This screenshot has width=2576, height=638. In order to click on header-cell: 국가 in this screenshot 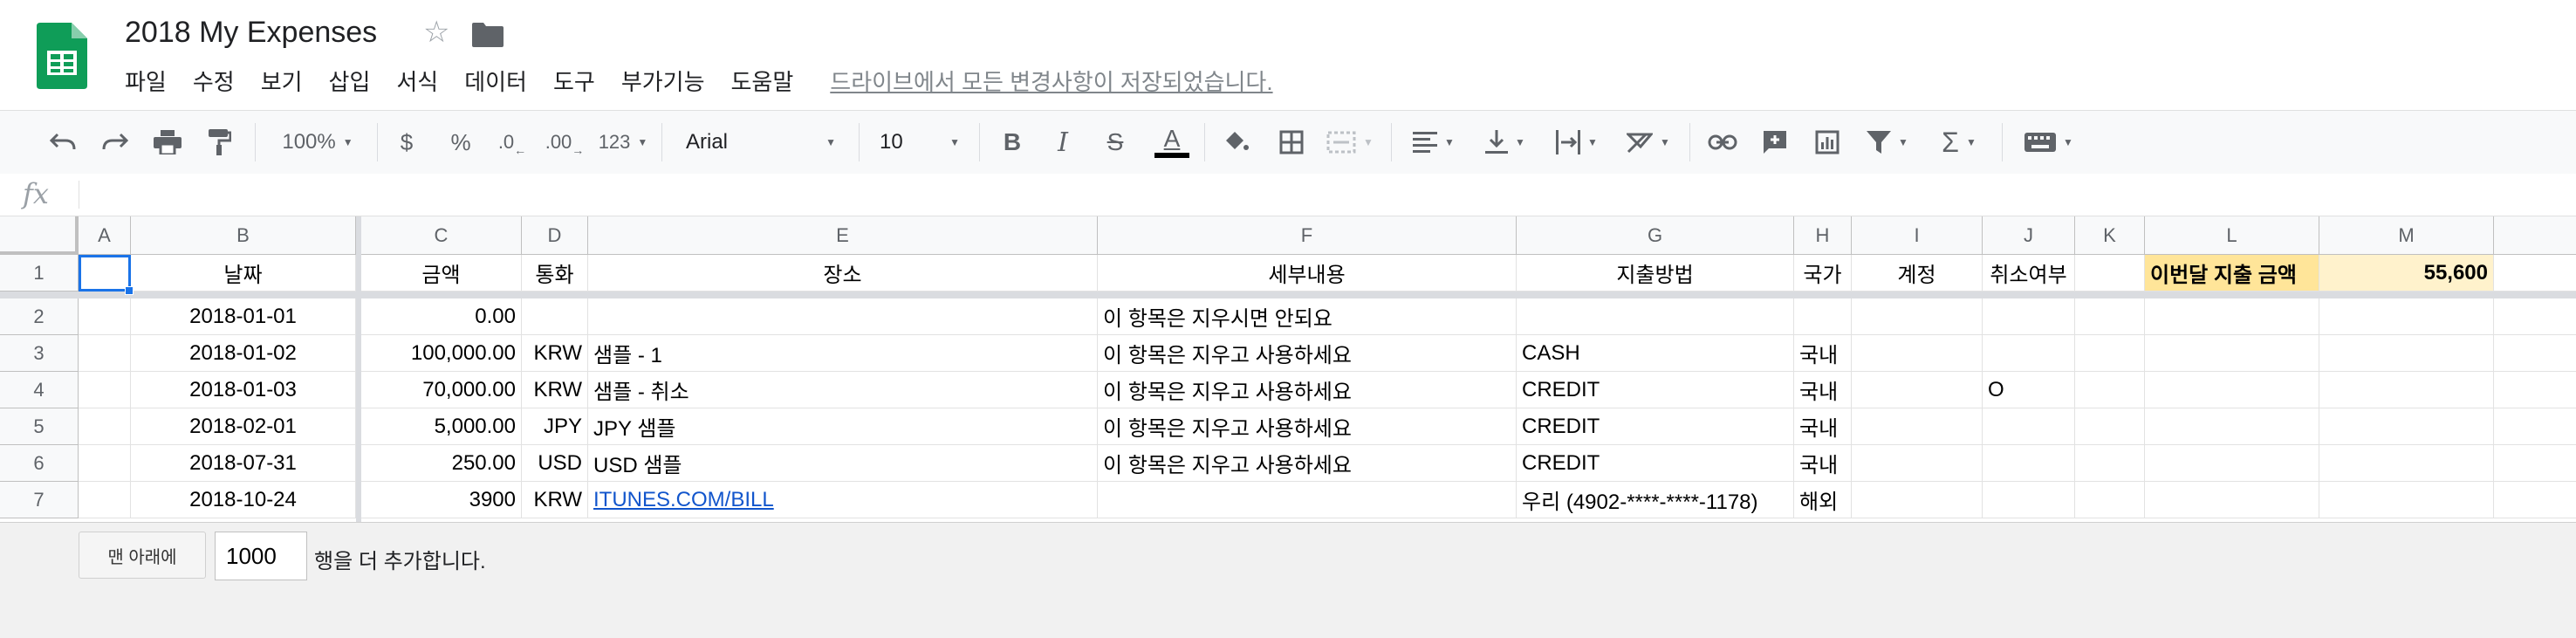, I will do `click(1823, 273)`.